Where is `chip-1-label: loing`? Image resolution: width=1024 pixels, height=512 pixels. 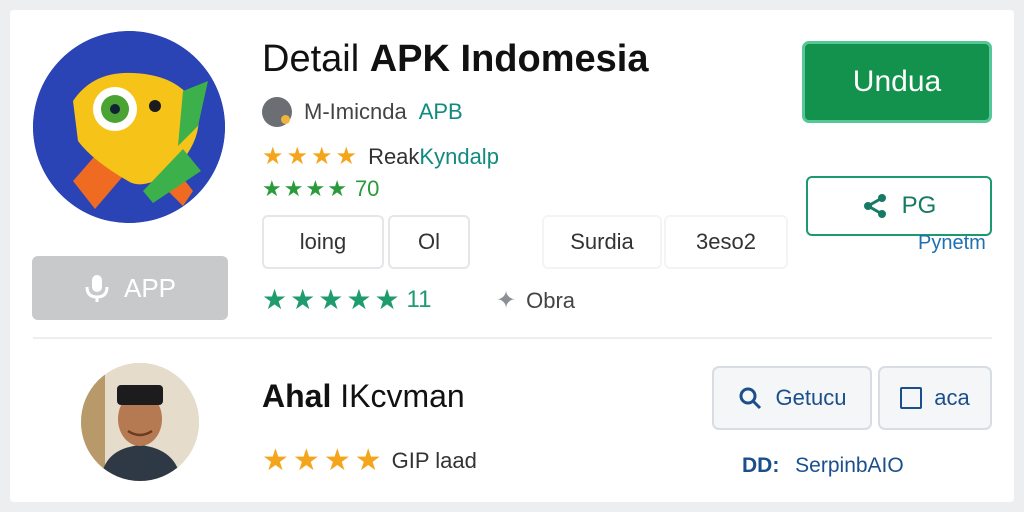 chip-1-label: loing is located at coordinates (323, 241).